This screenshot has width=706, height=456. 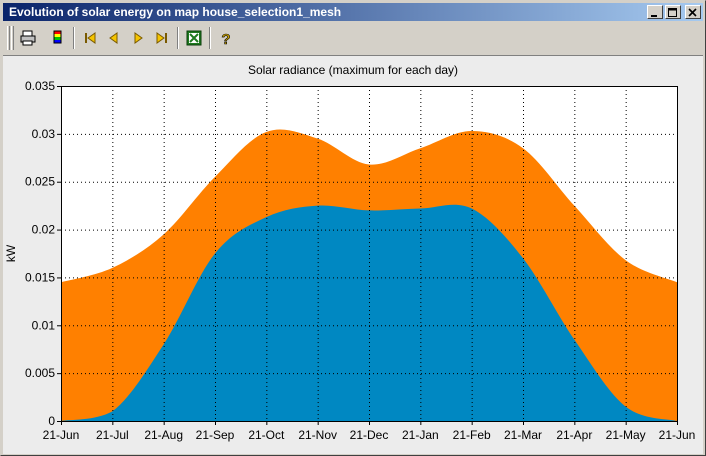 What do you see at coordinates (472, 435) in the screenshot?
I see `x-tick-label: 21-Feb` at bounding box center [472, 435].